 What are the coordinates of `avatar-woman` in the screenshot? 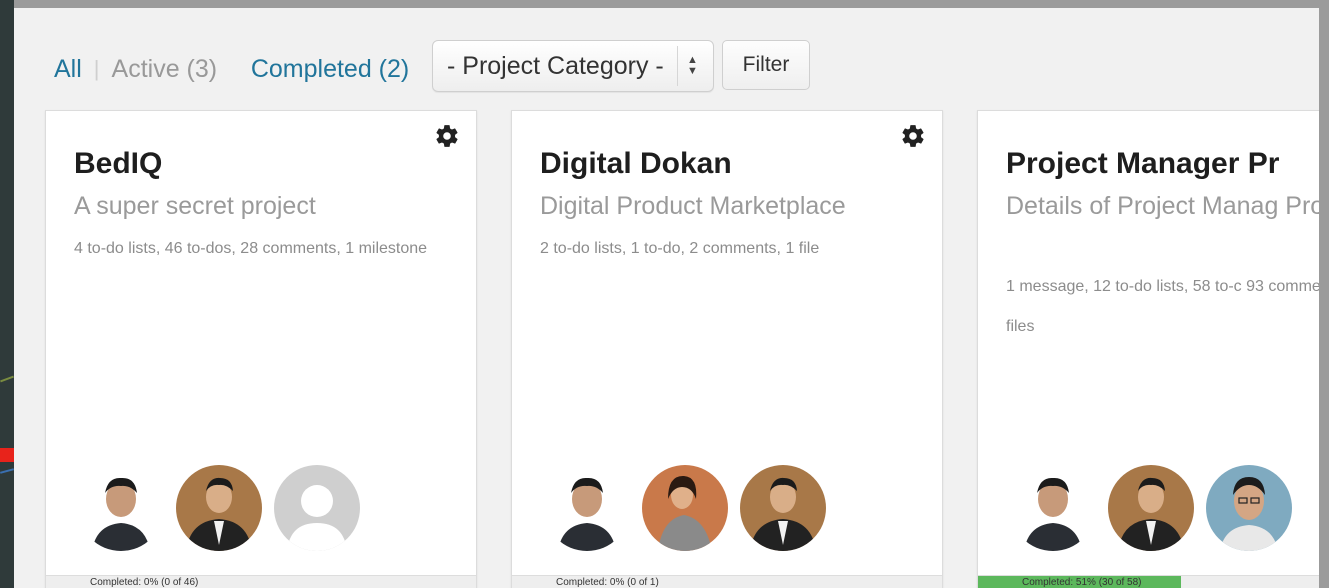 It's located at (685, 508).